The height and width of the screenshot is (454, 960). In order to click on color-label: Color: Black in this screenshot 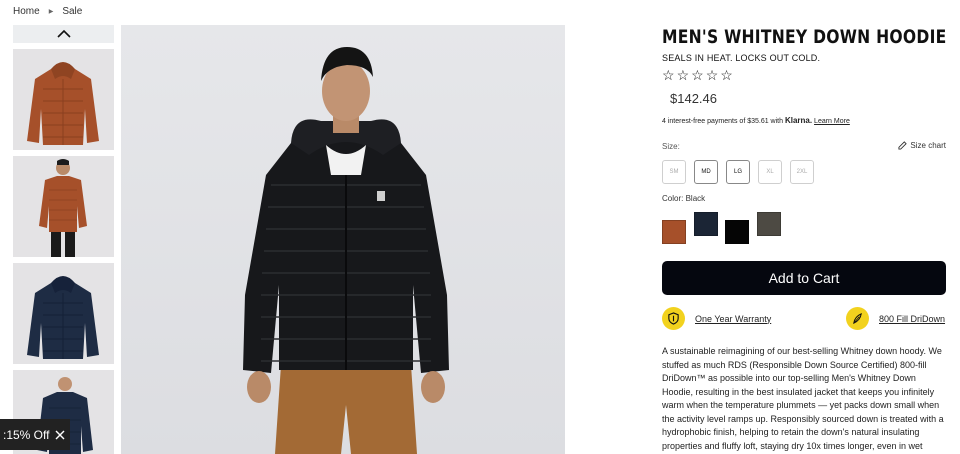, I will do `click(683, 198)`.